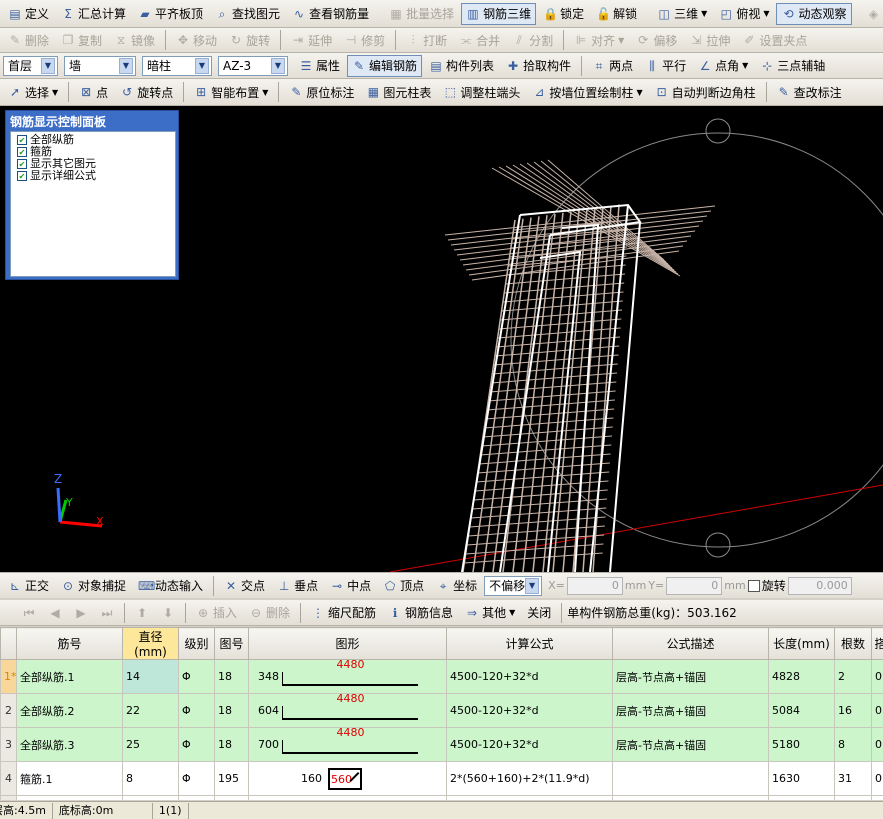 The image size is (883, 819). I want to click on cell-fig: 195, so click(231, 778).